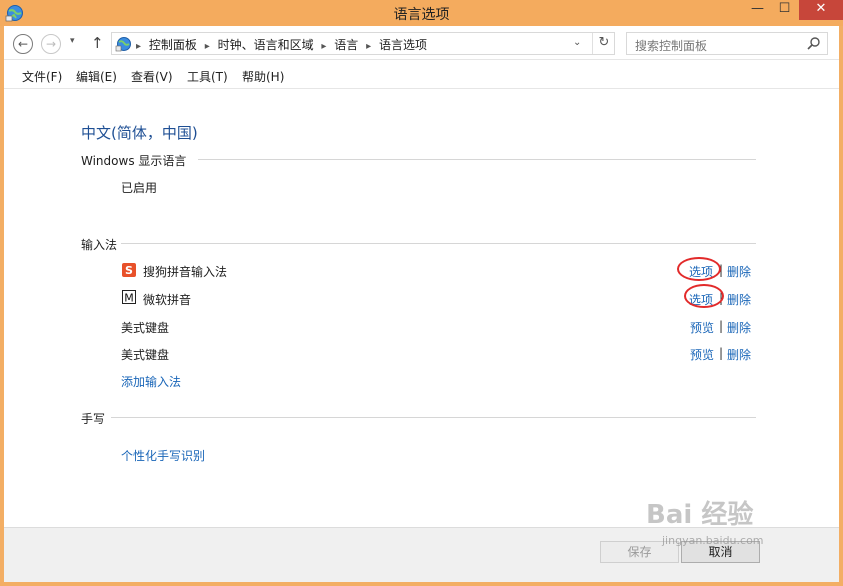  I want to click on window-title: 语言选项, so click(421, 15).